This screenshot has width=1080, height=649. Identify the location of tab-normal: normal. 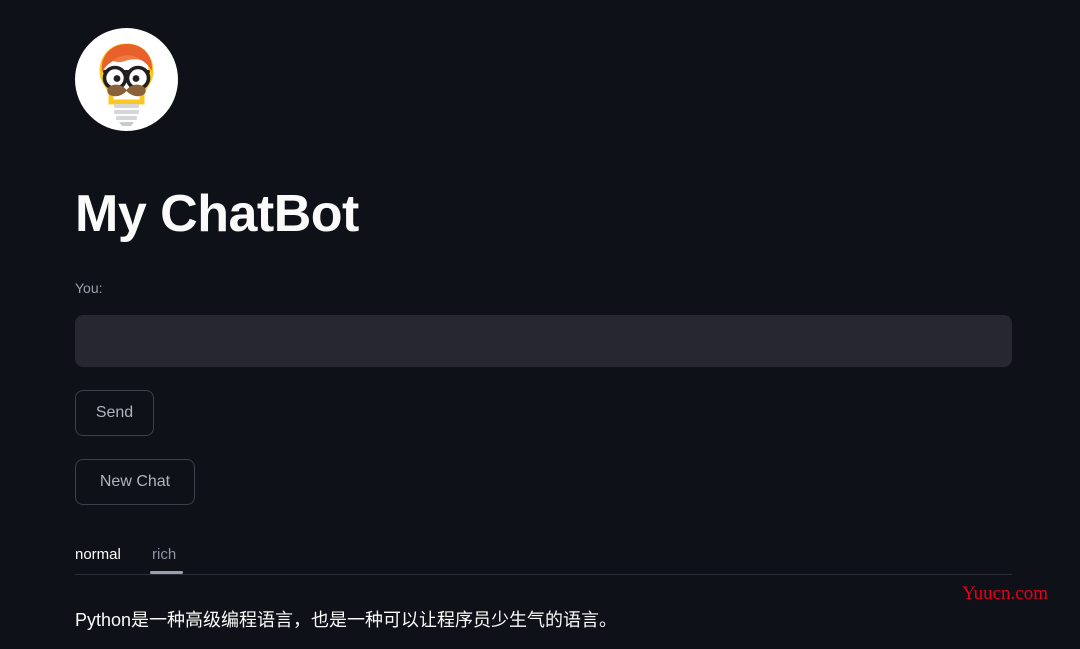
(98, 555).